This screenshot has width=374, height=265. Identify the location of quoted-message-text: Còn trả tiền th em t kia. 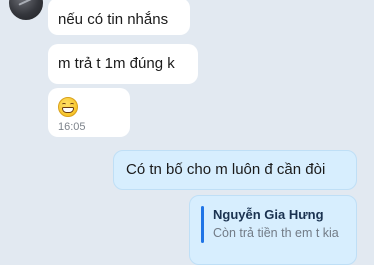
(276, 233).